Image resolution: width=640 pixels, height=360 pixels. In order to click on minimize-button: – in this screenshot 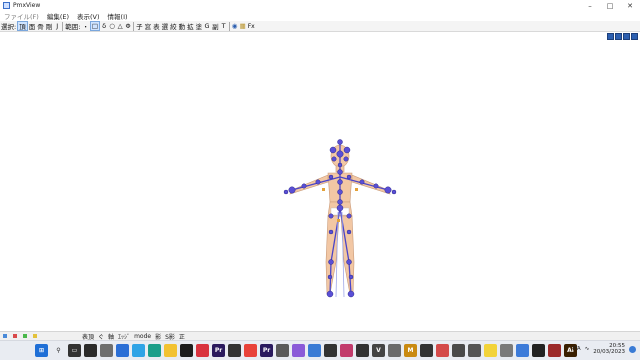, I will do `click(590, 5)`.